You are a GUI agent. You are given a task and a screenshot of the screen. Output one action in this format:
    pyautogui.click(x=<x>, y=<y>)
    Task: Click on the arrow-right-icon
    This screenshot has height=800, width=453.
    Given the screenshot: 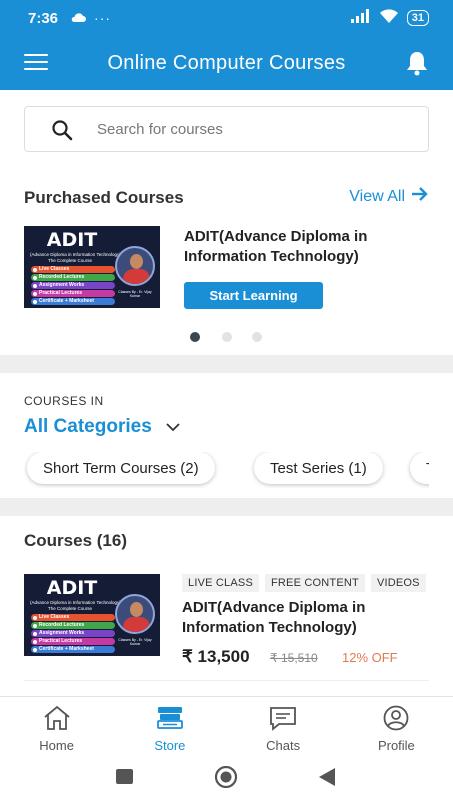 What is the action you would take?
    pyautogui.click(x=420, y=196)
    